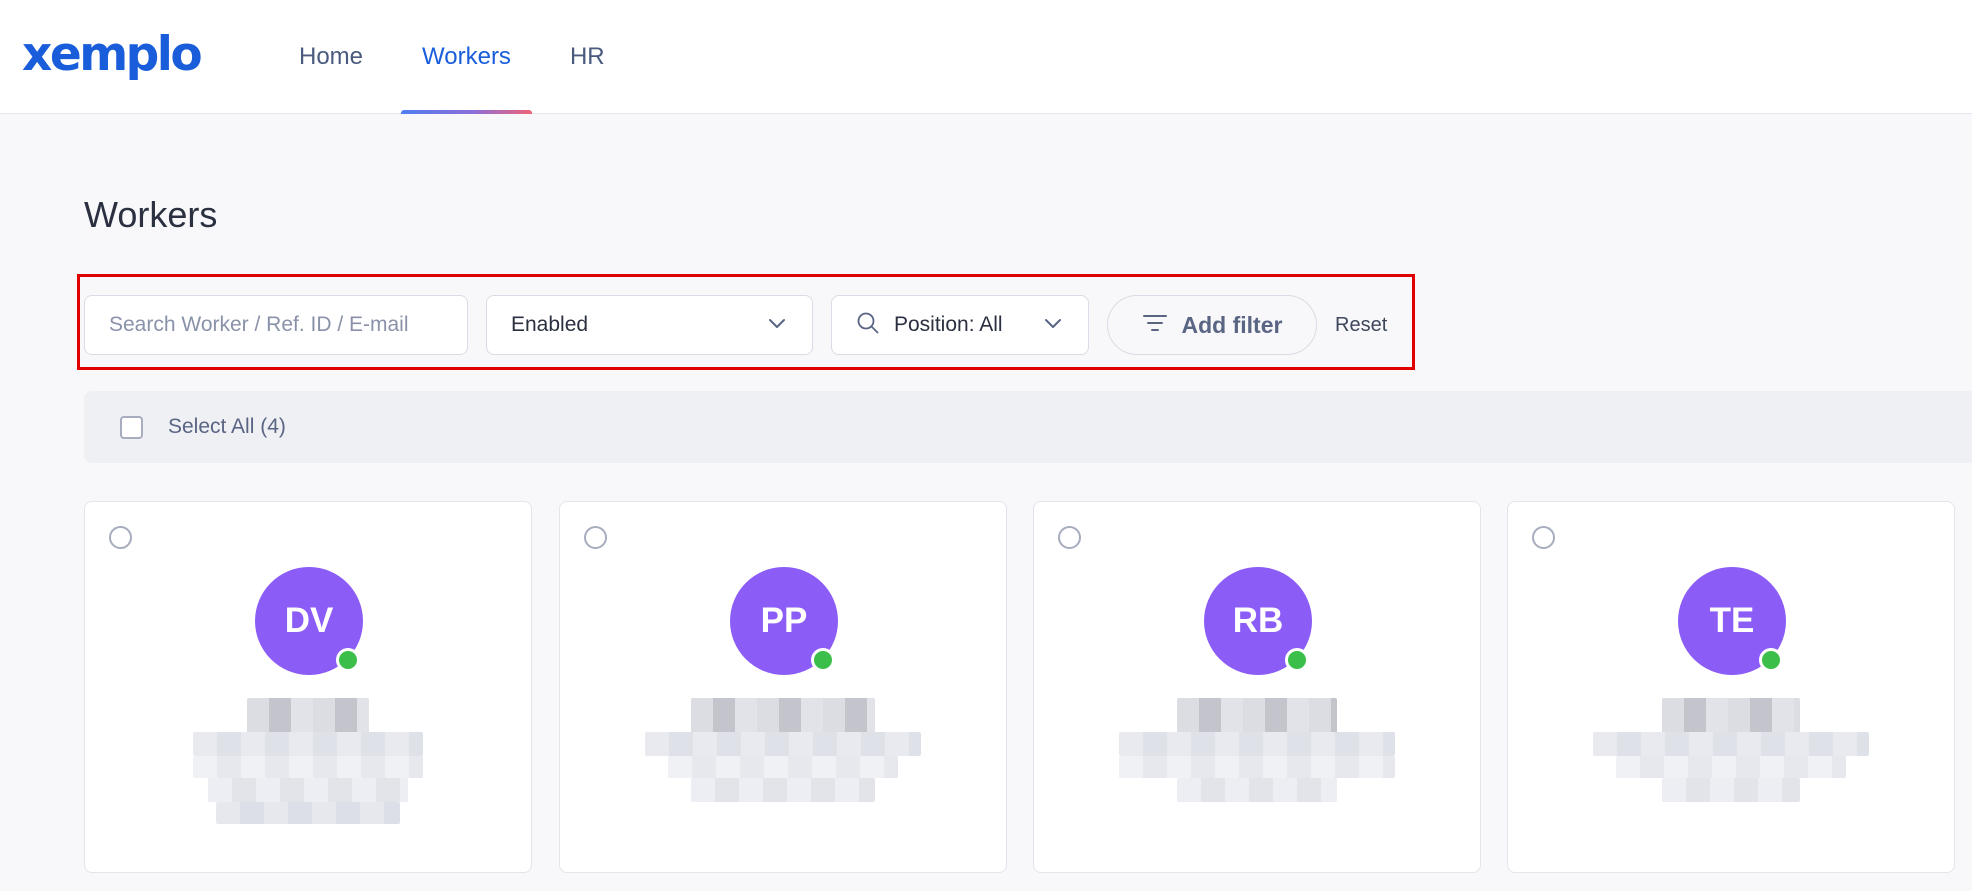 The width and height of the screenshot is (1972, 891). What do you see at coordinates (1155, 325) in the screenshot?
I see `filter-lines-icon` at bounding box center [1155, 325].